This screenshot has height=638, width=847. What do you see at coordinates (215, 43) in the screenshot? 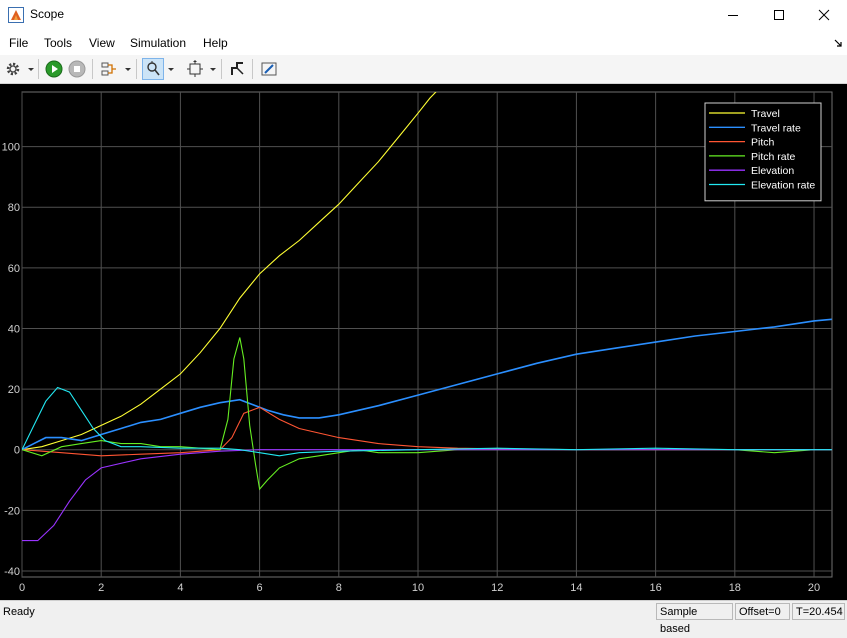
I see `menu-help: Help` at bounding box center [215, 43].